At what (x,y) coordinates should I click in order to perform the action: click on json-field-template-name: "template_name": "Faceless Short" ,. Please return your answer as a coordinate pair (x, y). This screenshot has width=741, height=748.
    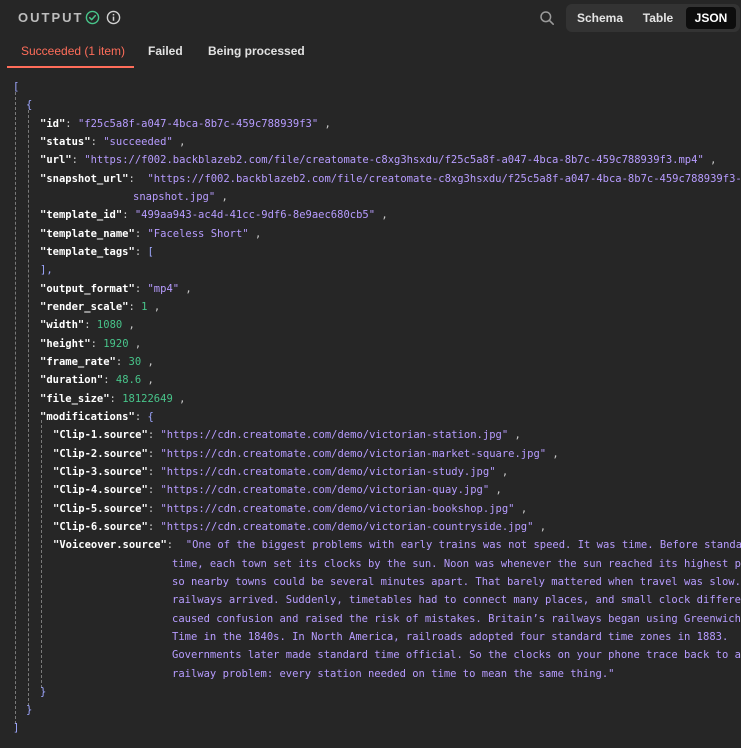
    Looking at the image, I should click on (151, 234).